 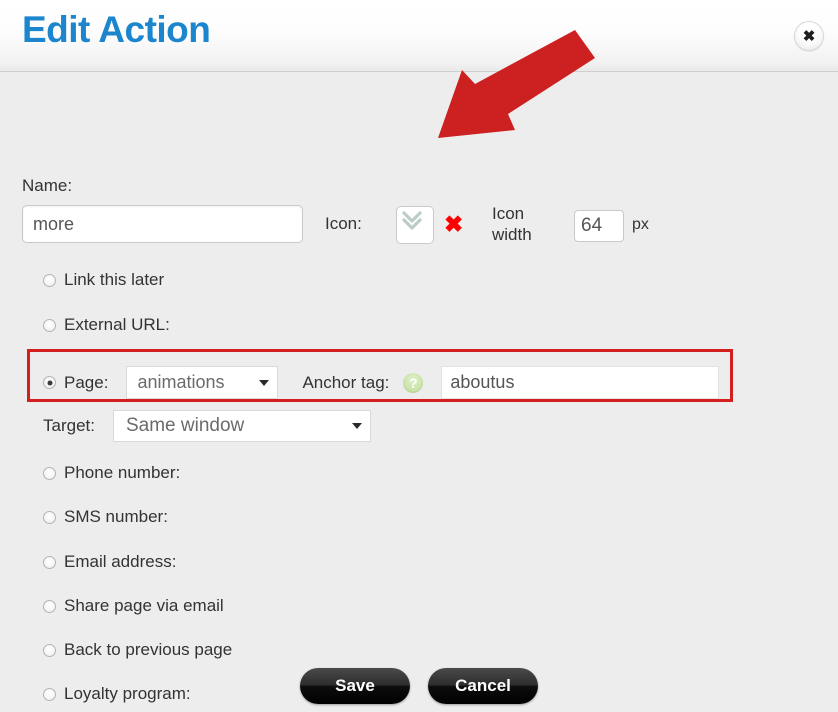 What do you see at coordinates (116, 516) in the screenshot?
I see `radio-label-sms-number: SMS number:` at bounding box center [116, 516].